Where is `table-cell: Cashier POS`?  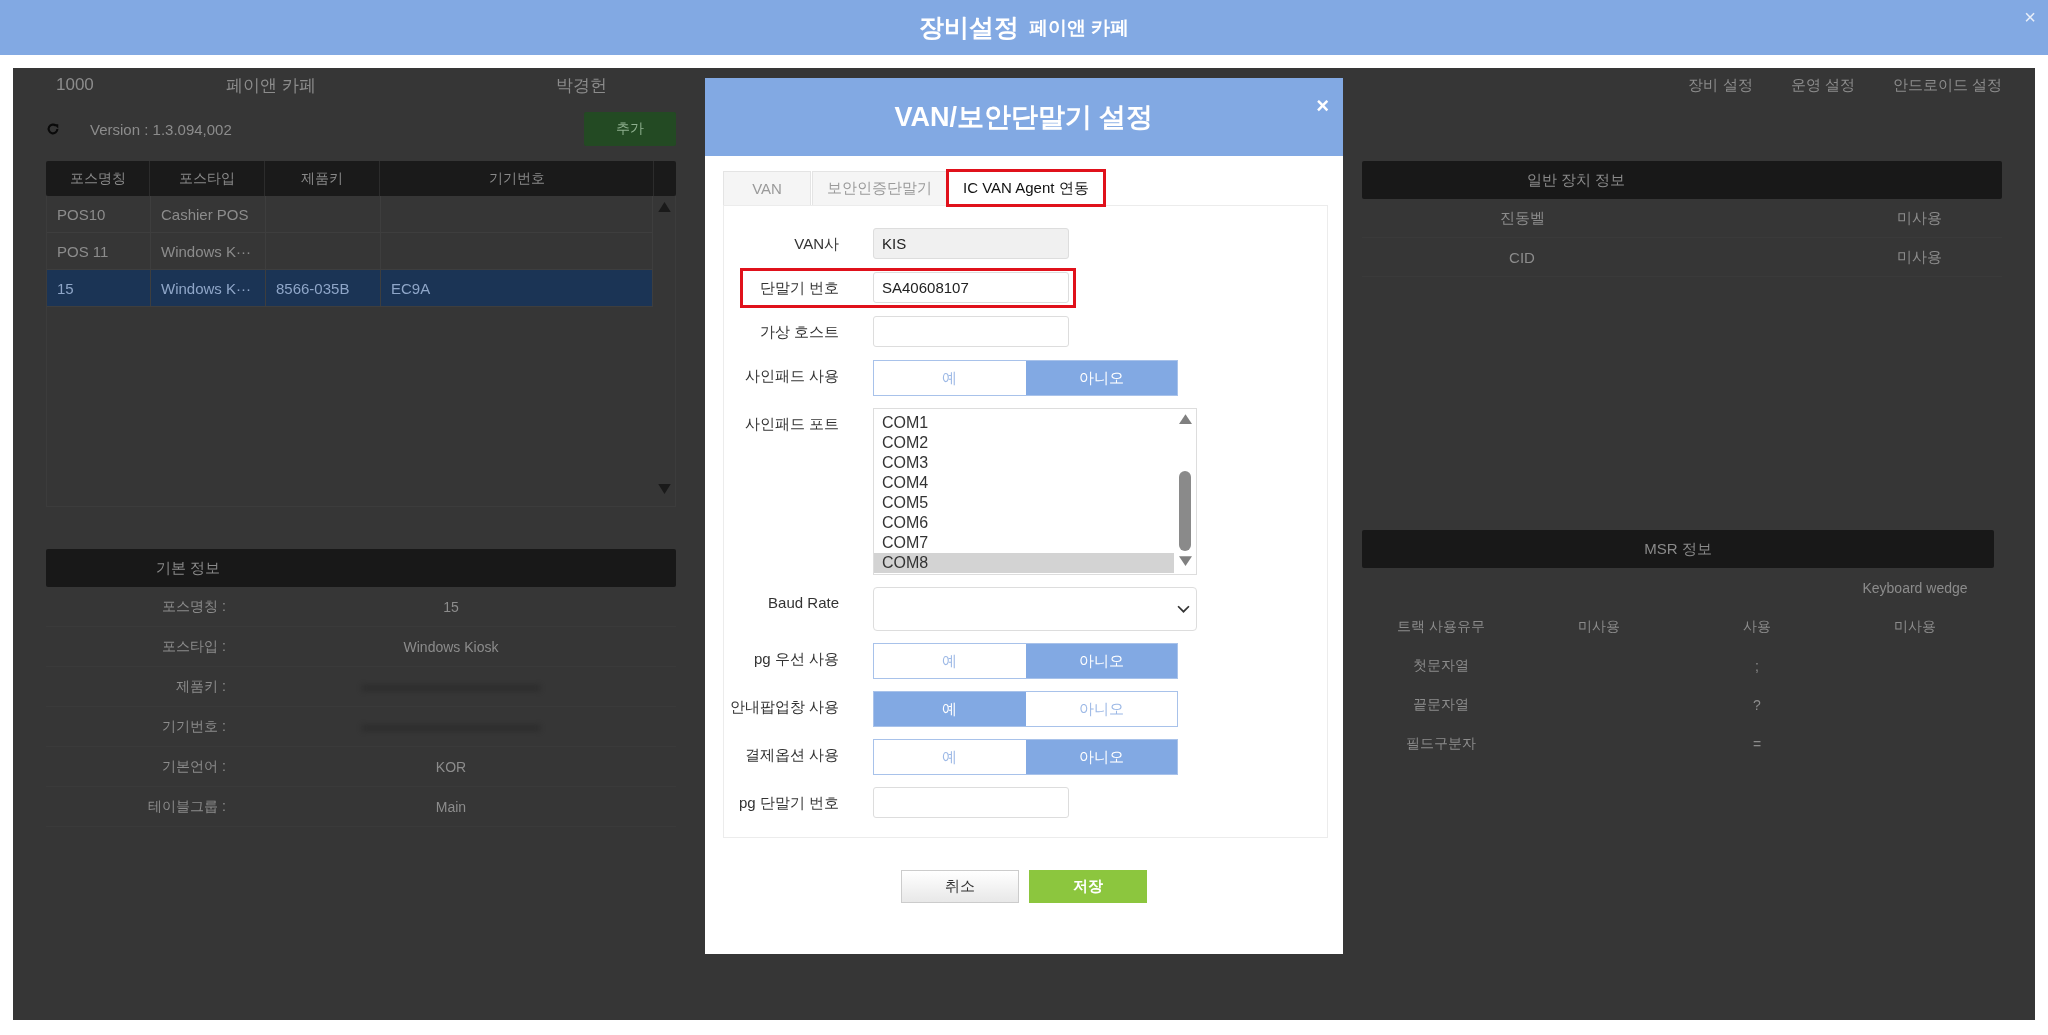 table-cell: Cashier POS is located at coordinates (205, 214).